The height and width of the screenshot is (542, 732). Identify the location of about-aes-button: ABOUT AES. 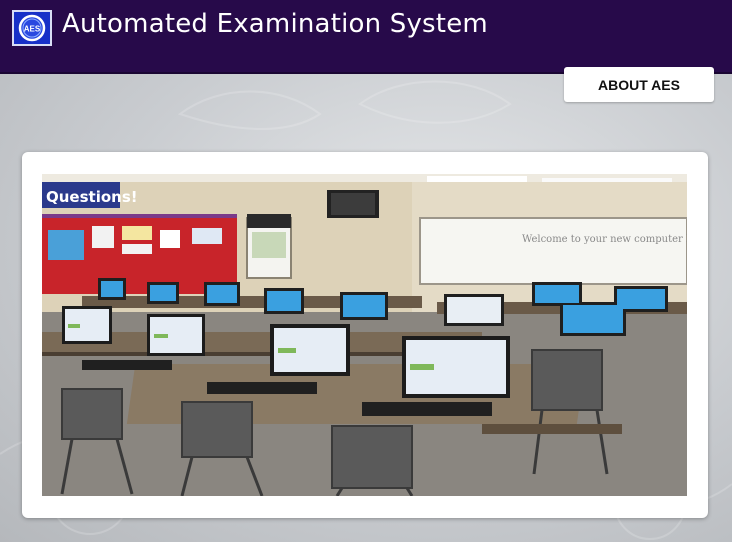
(639, 84).